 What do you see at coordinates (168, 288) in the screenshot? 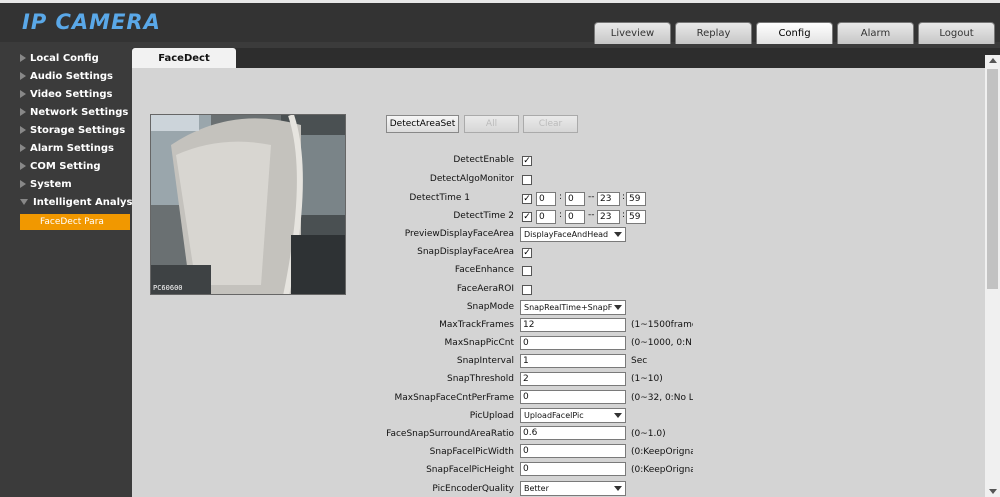
I see `preview-label: PC60600` at bounding box center [168, 288].